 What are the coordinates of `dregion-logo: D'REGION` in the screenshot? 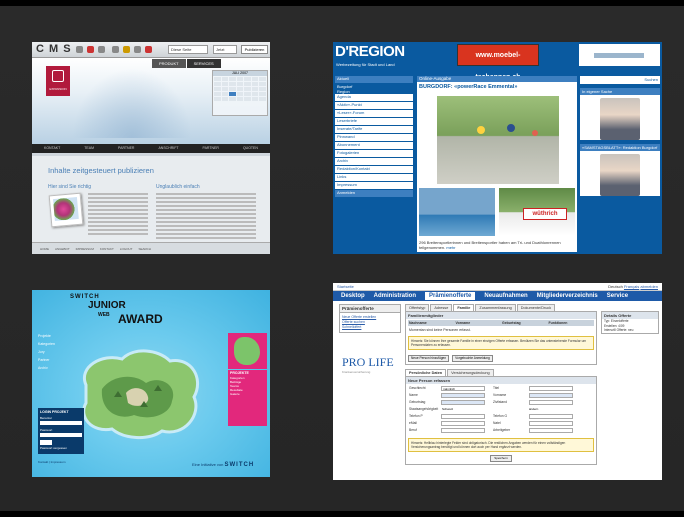 It's located at (370, 51).